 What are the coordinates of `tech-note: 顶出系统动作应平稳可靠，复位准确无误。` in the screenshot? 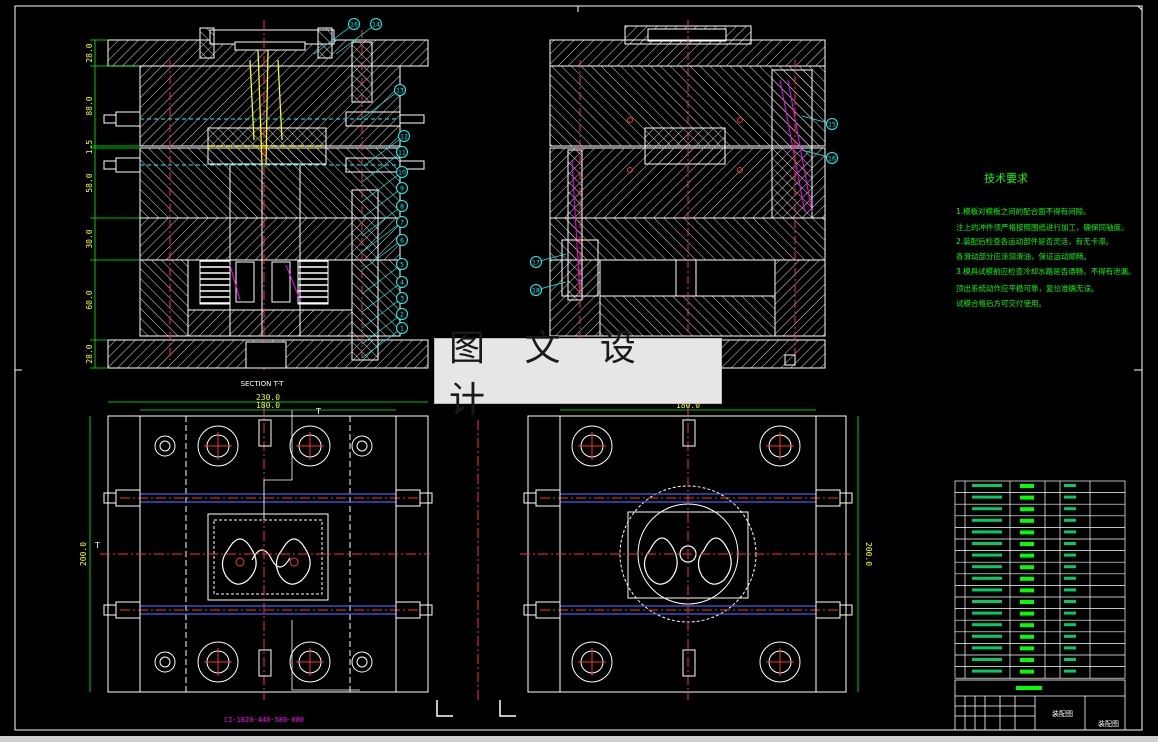 It's located at (1027, 288).